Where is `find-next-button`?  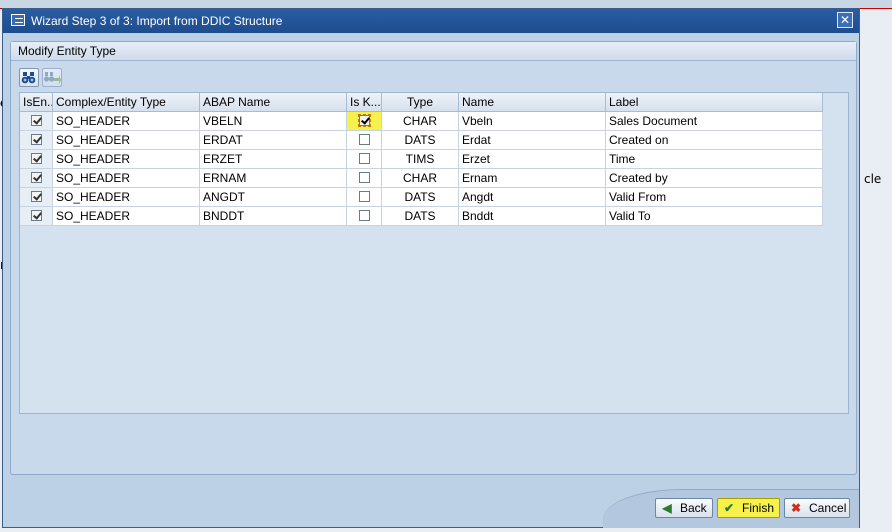
find-next-button is located at coordinates (52, 77).